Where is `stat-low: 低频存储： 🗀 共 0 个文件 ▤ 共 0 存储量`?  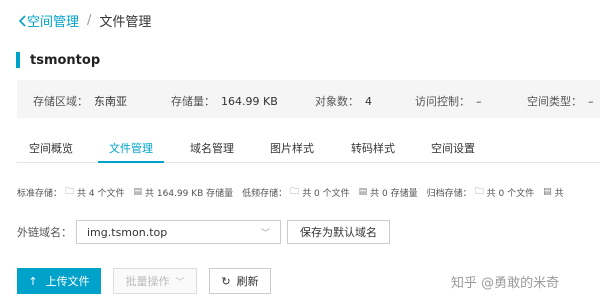 stat-low: 低频存储： 🗀 共 0 个文件 ▤ 共 0 存储量 is located at coordinates (329, 192).